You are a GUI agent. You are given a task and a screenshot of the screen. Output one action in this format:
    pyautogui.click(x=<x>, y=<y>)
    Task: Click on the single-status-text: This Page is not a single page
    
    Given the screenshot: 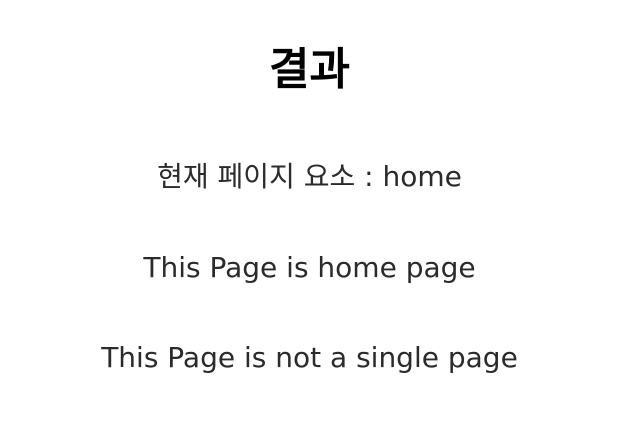 What is the action you would take?
    pyautogui.click(x=309, y=357)
    